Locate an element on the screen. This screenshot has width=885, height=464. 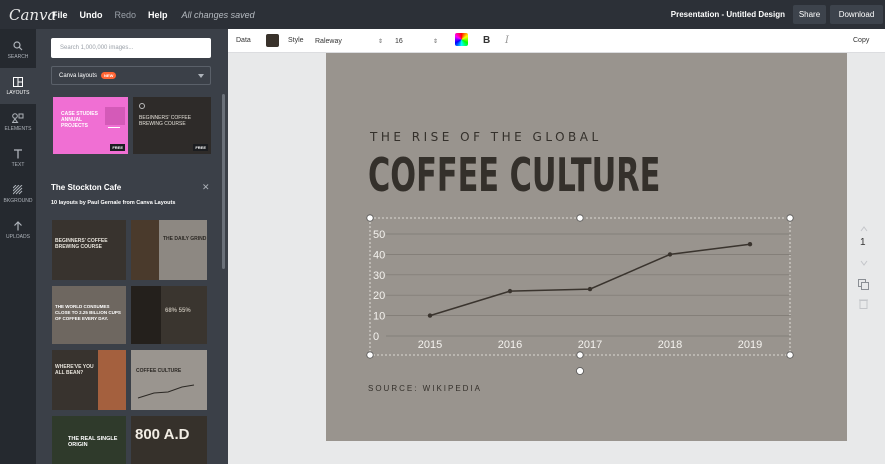
layout-thumbnail: BEGINNERS' COFFEE BREWING COURSE is located at coordinates (89, 250).